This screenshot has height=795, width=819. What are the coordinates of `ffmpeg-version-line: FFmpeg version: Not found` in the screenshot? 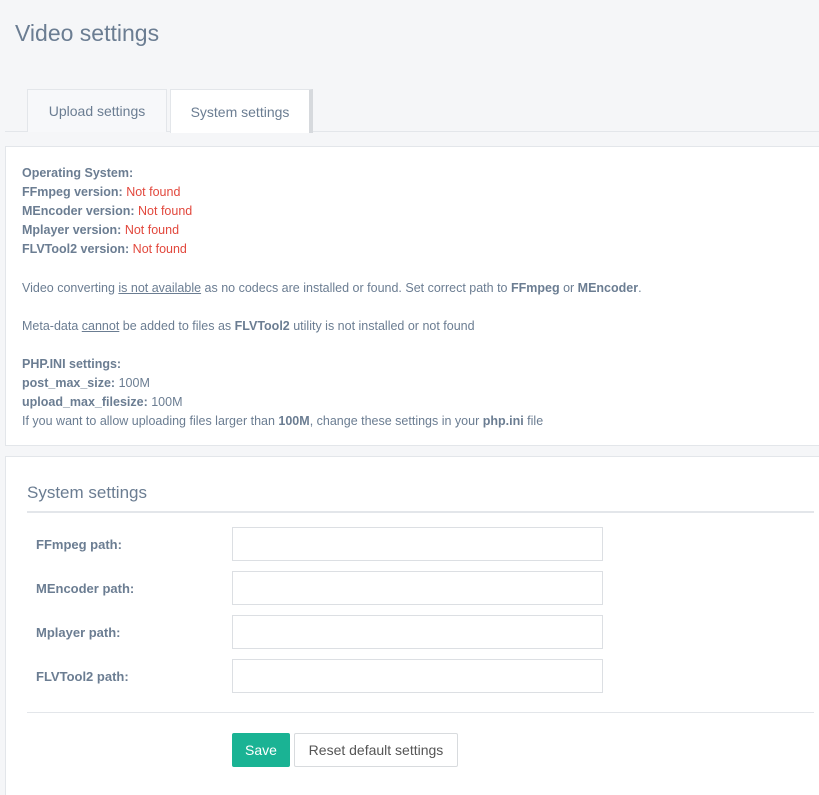 It's located at (420, 192).